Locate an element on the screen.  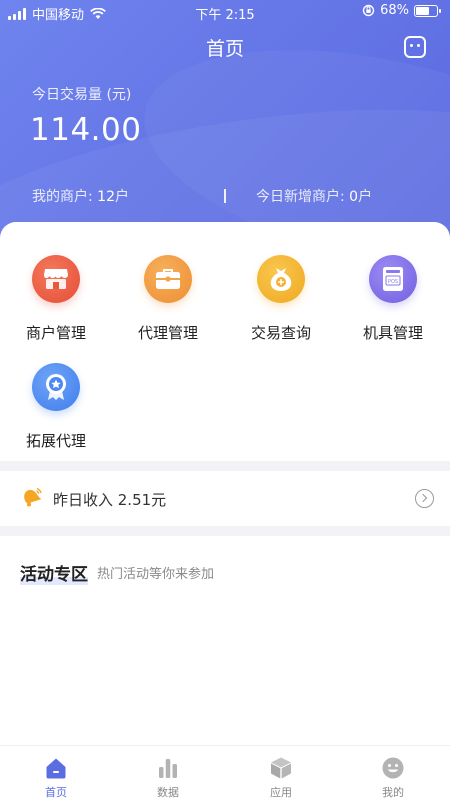
tab-label: 数据 is located at coordinates (168, 792).